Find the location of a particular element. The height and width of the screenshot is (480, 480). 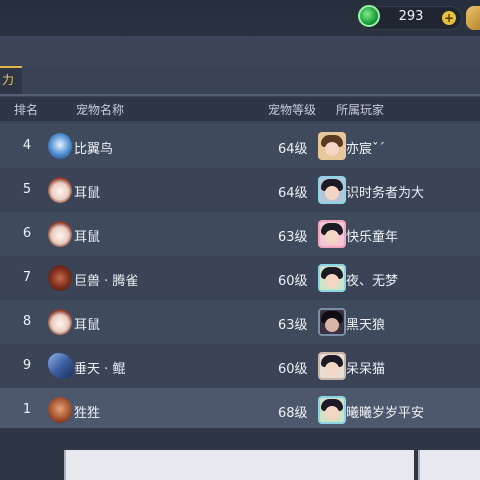

rank-cell: 4 is located at coordinates (27, 145).